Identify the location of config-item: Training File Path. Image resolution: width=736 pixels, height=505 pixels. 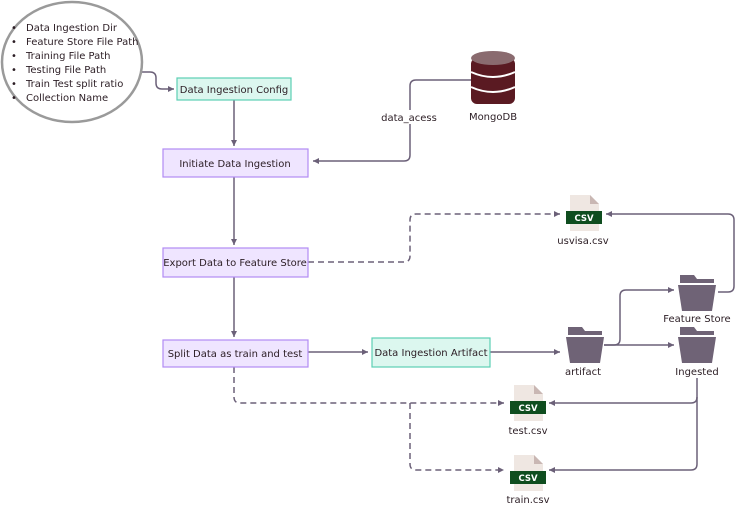
(68, 56).